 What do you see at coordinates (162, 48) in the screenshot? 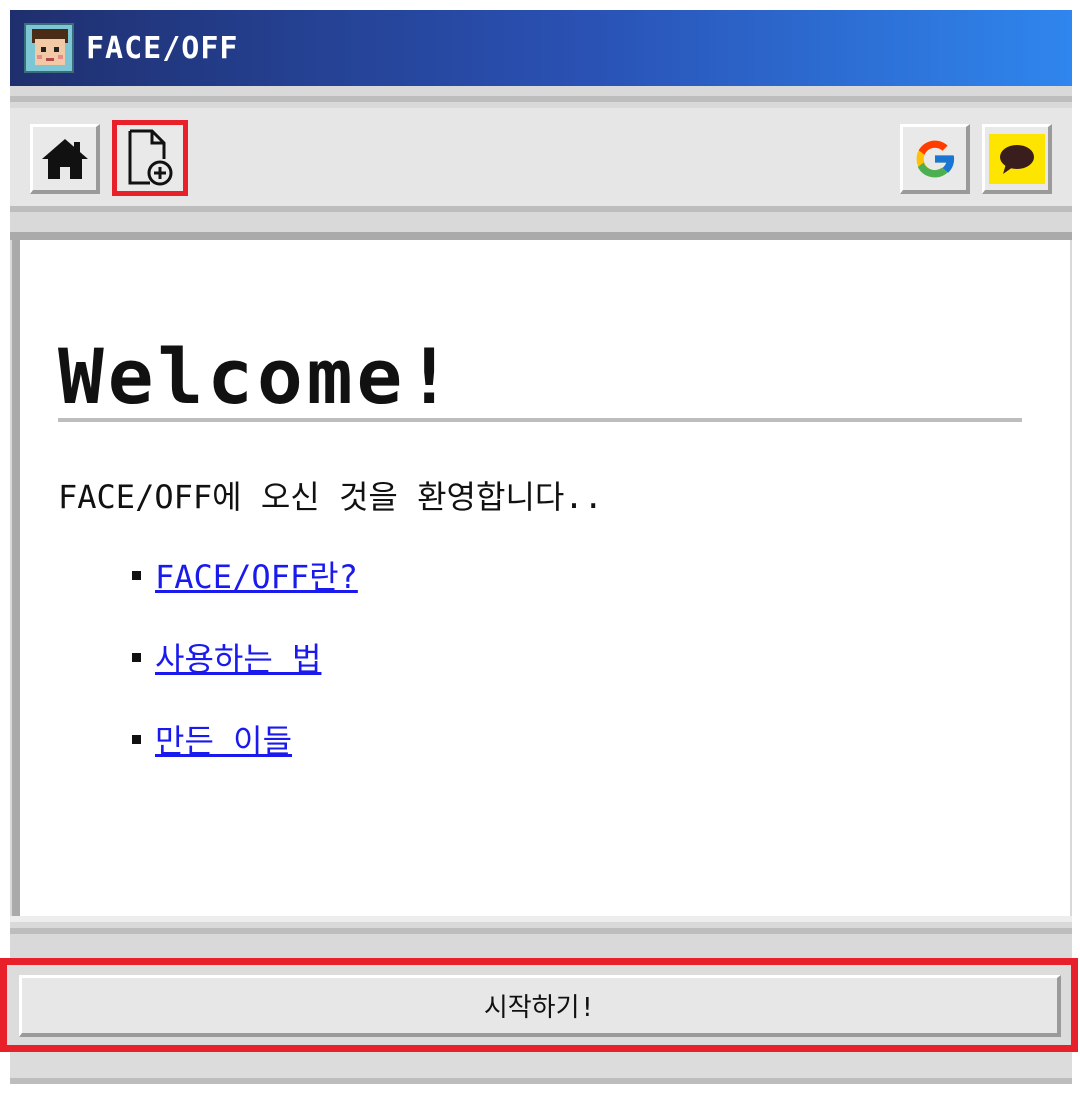
I see `app-title: FACE/OFF` at bounding box center [162, 48].